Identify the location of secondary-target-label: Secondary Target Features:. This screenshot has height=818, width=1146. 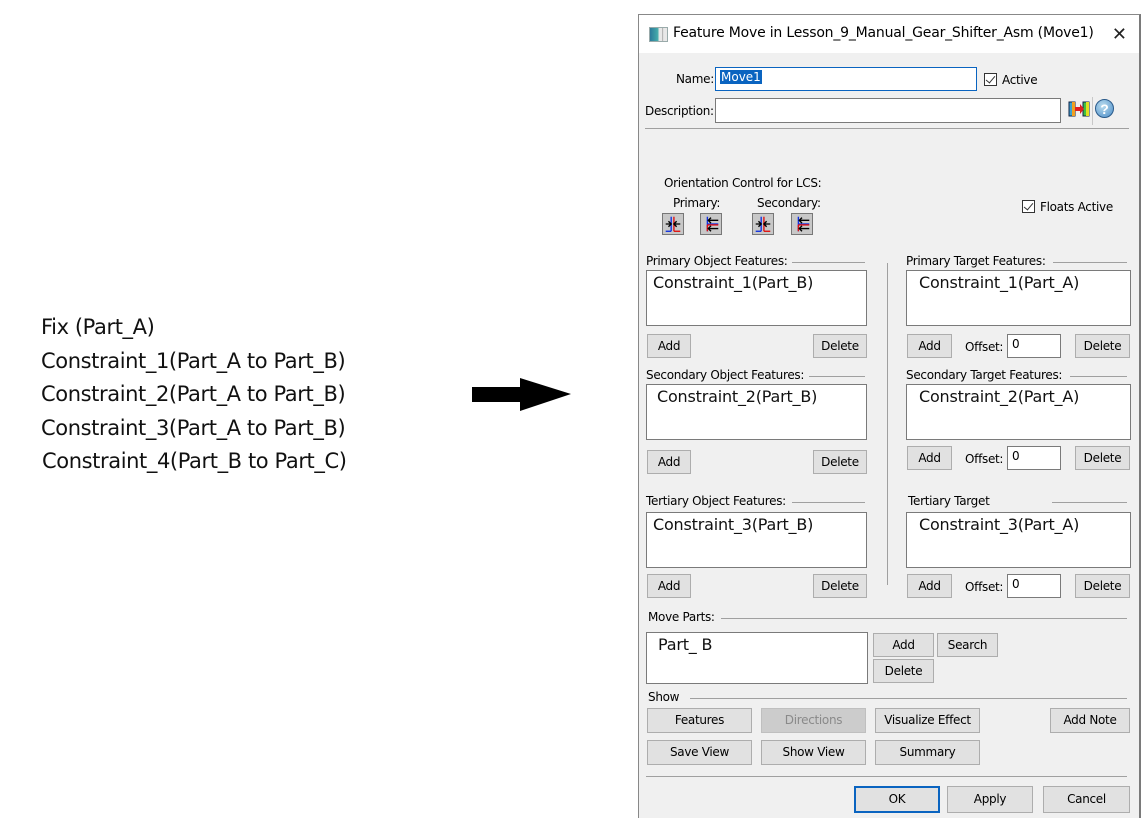
(984, 375).